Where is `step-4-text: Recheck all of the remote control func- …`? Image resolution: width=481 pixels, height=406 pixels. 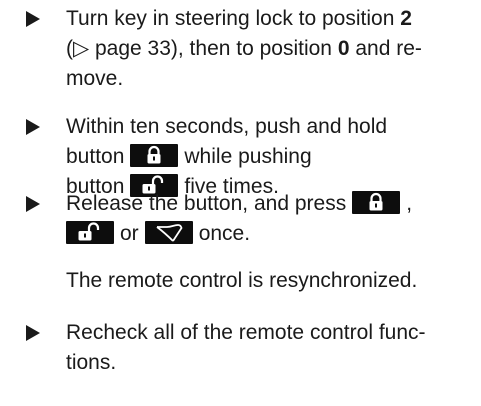
step-4-text: Recheck all of the remote control func- … is located at coordinates (246, 347).